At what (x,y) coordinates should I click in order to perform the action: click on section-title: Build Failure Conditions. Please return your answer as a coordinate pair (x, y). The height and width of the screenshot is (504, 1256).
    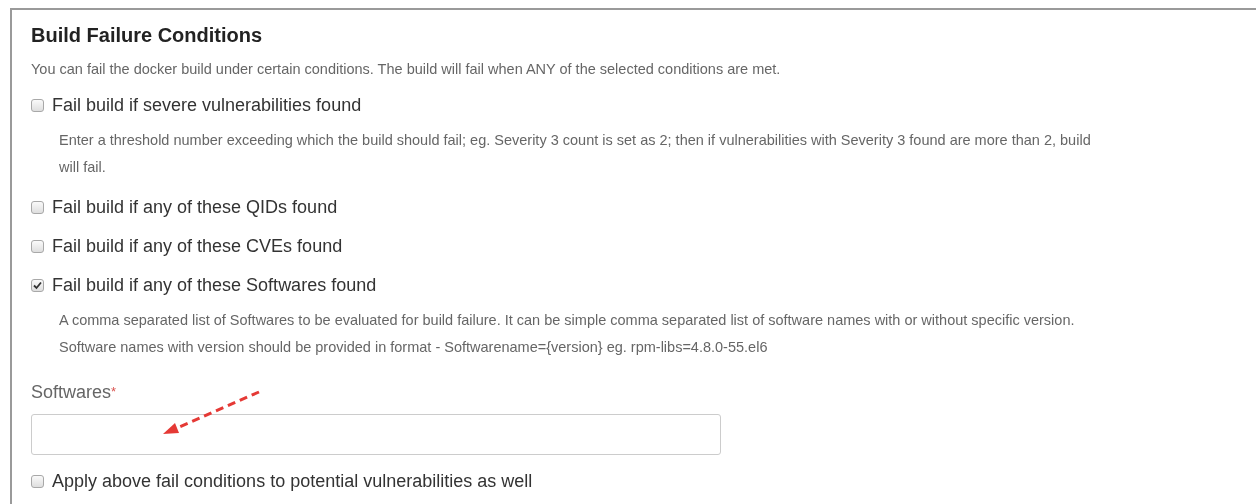
    Looking at the image, I should click on (147, 35).